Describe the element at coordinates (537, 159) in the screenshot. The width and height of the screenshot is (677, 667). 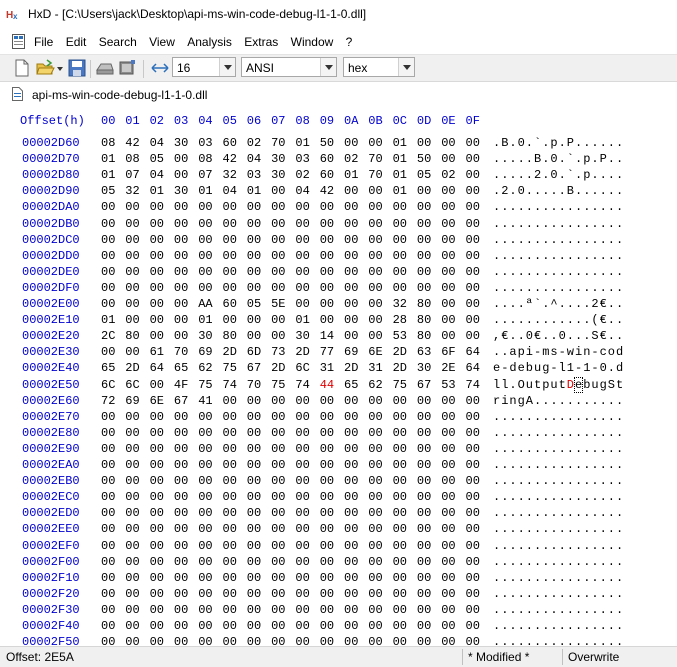
I see `ascii-char: B` at that location.